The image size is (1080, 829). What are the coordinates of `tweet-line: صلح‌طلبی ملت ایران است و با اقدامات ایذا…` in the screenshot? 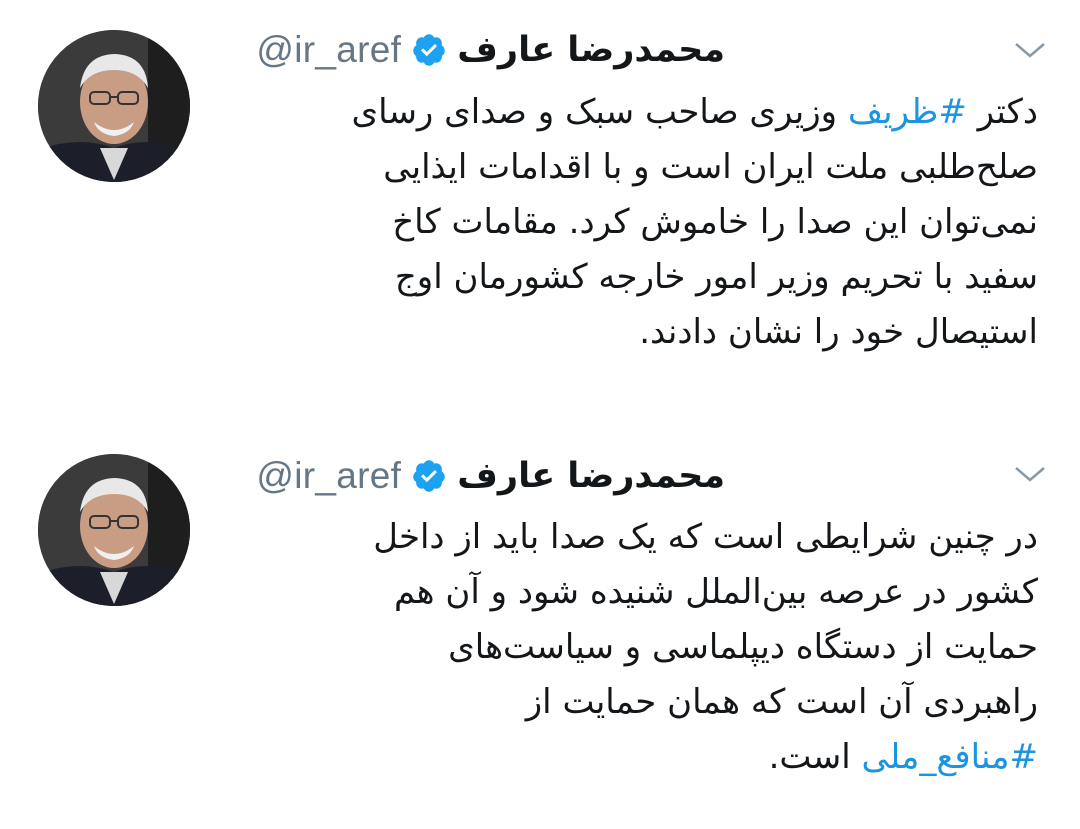 It's located at (710, 167).